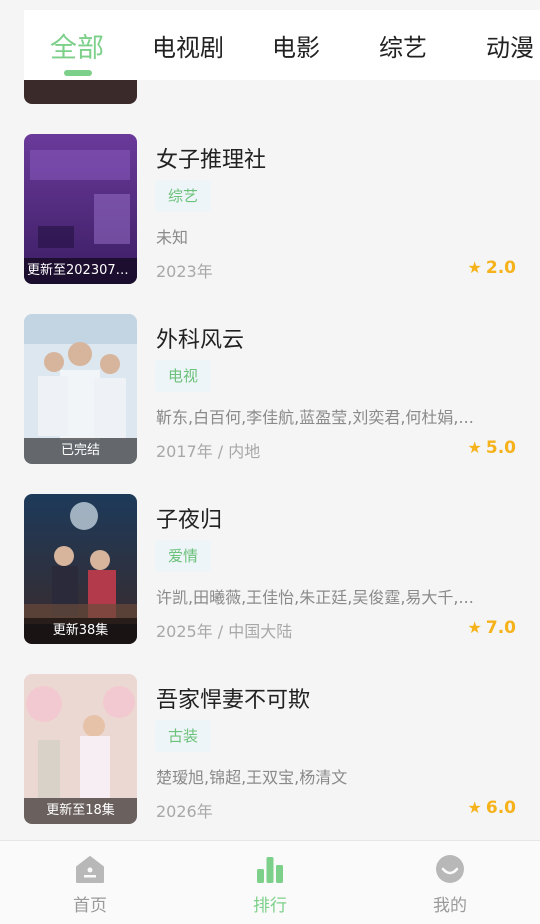 Image resolution: width=540 pixels, height=924 pixels. What do you see at coordinates (183, 376) in the screenshot?
I see `genre-tag: 电视` at bounding box center [183, 376].